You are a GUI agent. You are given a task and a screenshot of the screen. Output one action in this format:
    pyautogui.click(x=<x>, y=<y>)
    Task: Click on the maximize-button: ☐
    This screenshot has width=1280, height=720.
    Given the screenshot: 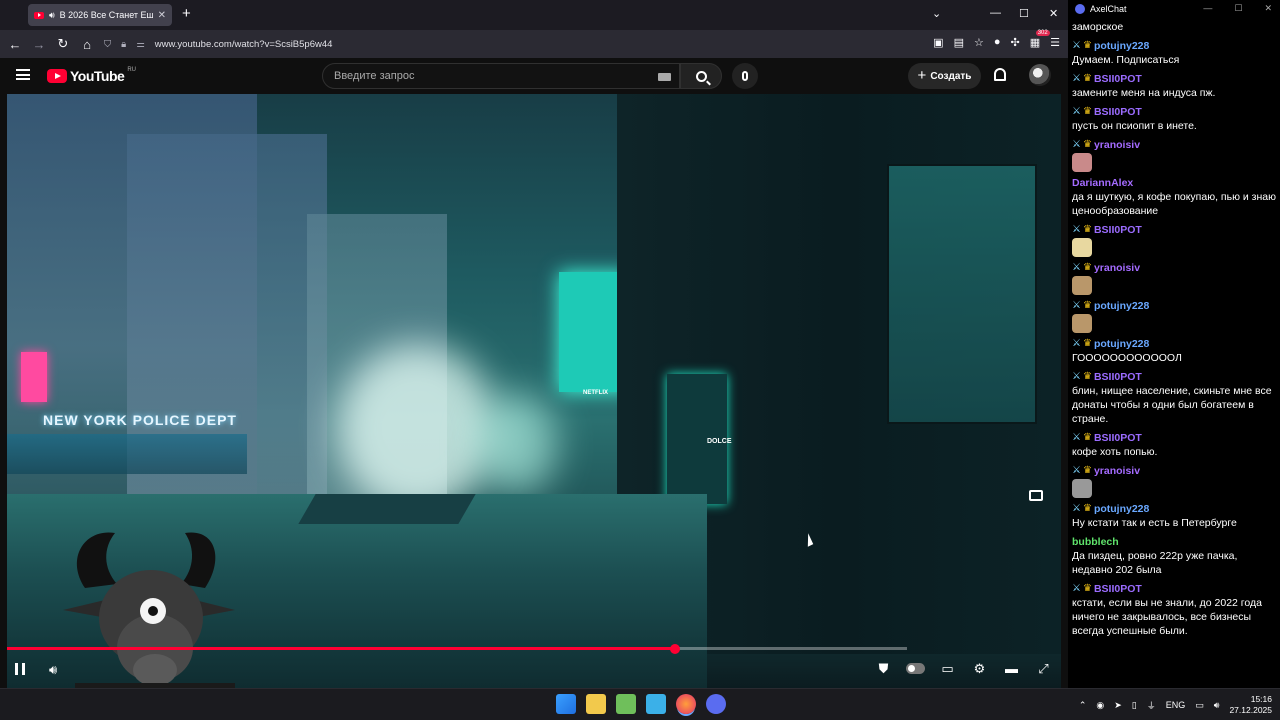 What is the action you would take?
    pyautogui.click(x=1024, y=13)
    